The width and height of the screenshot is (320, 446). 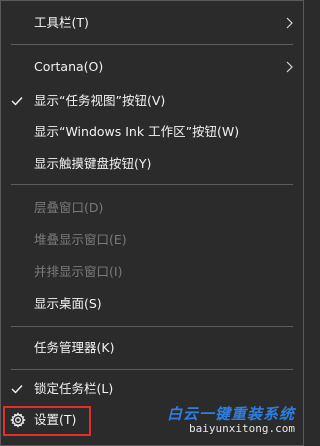 I want to click on menu-item-label: 显示“Windows Ink 工作区”按钮(W), so click(x=137, y=131).